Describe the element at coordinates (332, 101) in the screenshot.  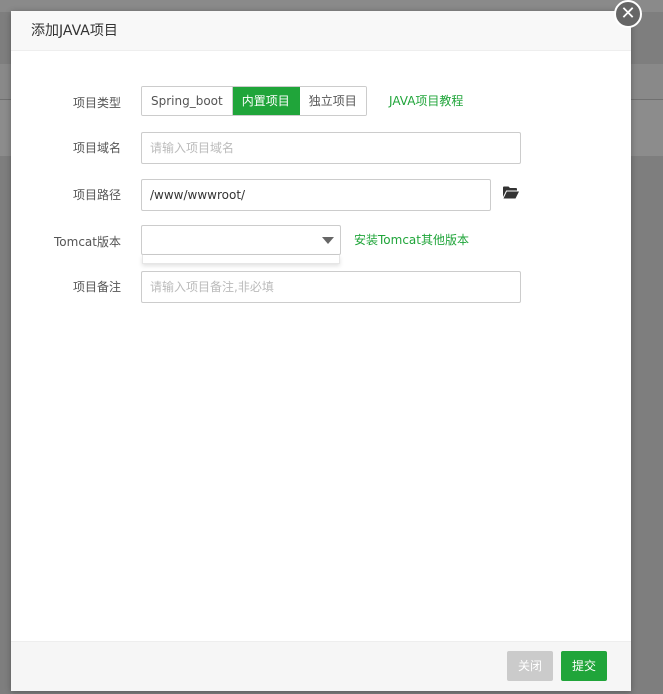
I see `option-standalone-project: 独立项目` at that location.